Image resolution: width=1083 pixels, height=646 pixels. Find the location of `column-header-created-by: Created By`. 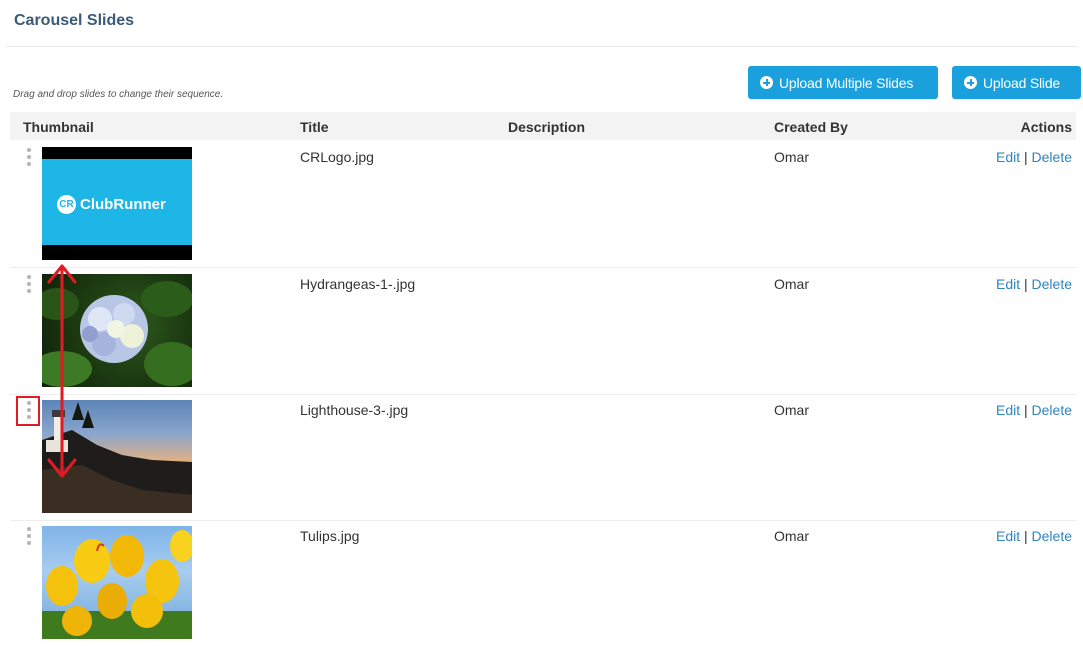

column-header-created-by: Created By is located at coordinates (811, 127).